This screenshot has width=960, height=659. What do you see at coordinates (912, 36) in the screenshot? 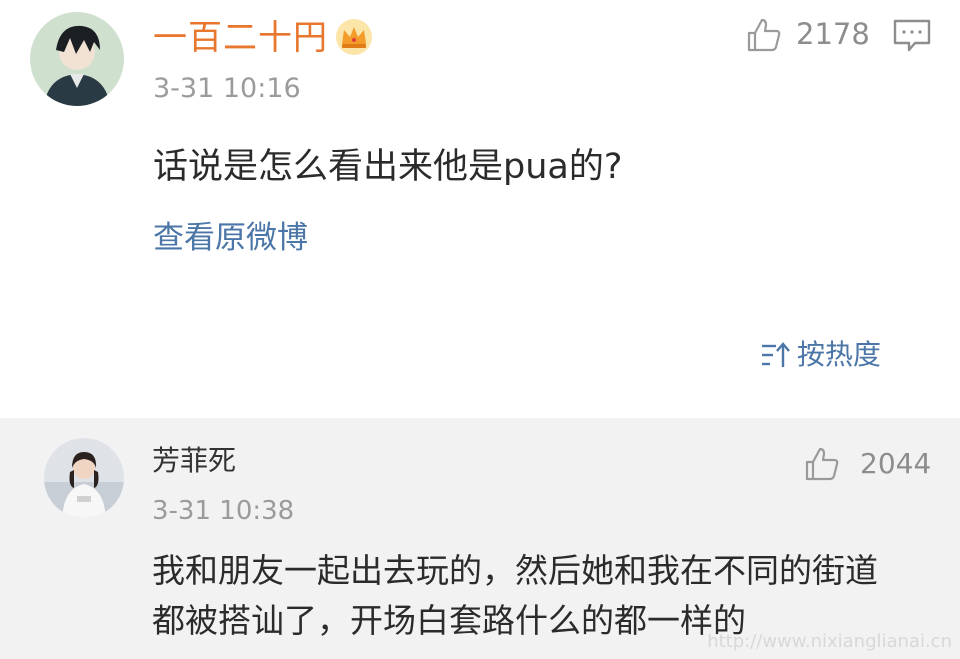
I see `comment-icon` at bounding box center [912, 36].